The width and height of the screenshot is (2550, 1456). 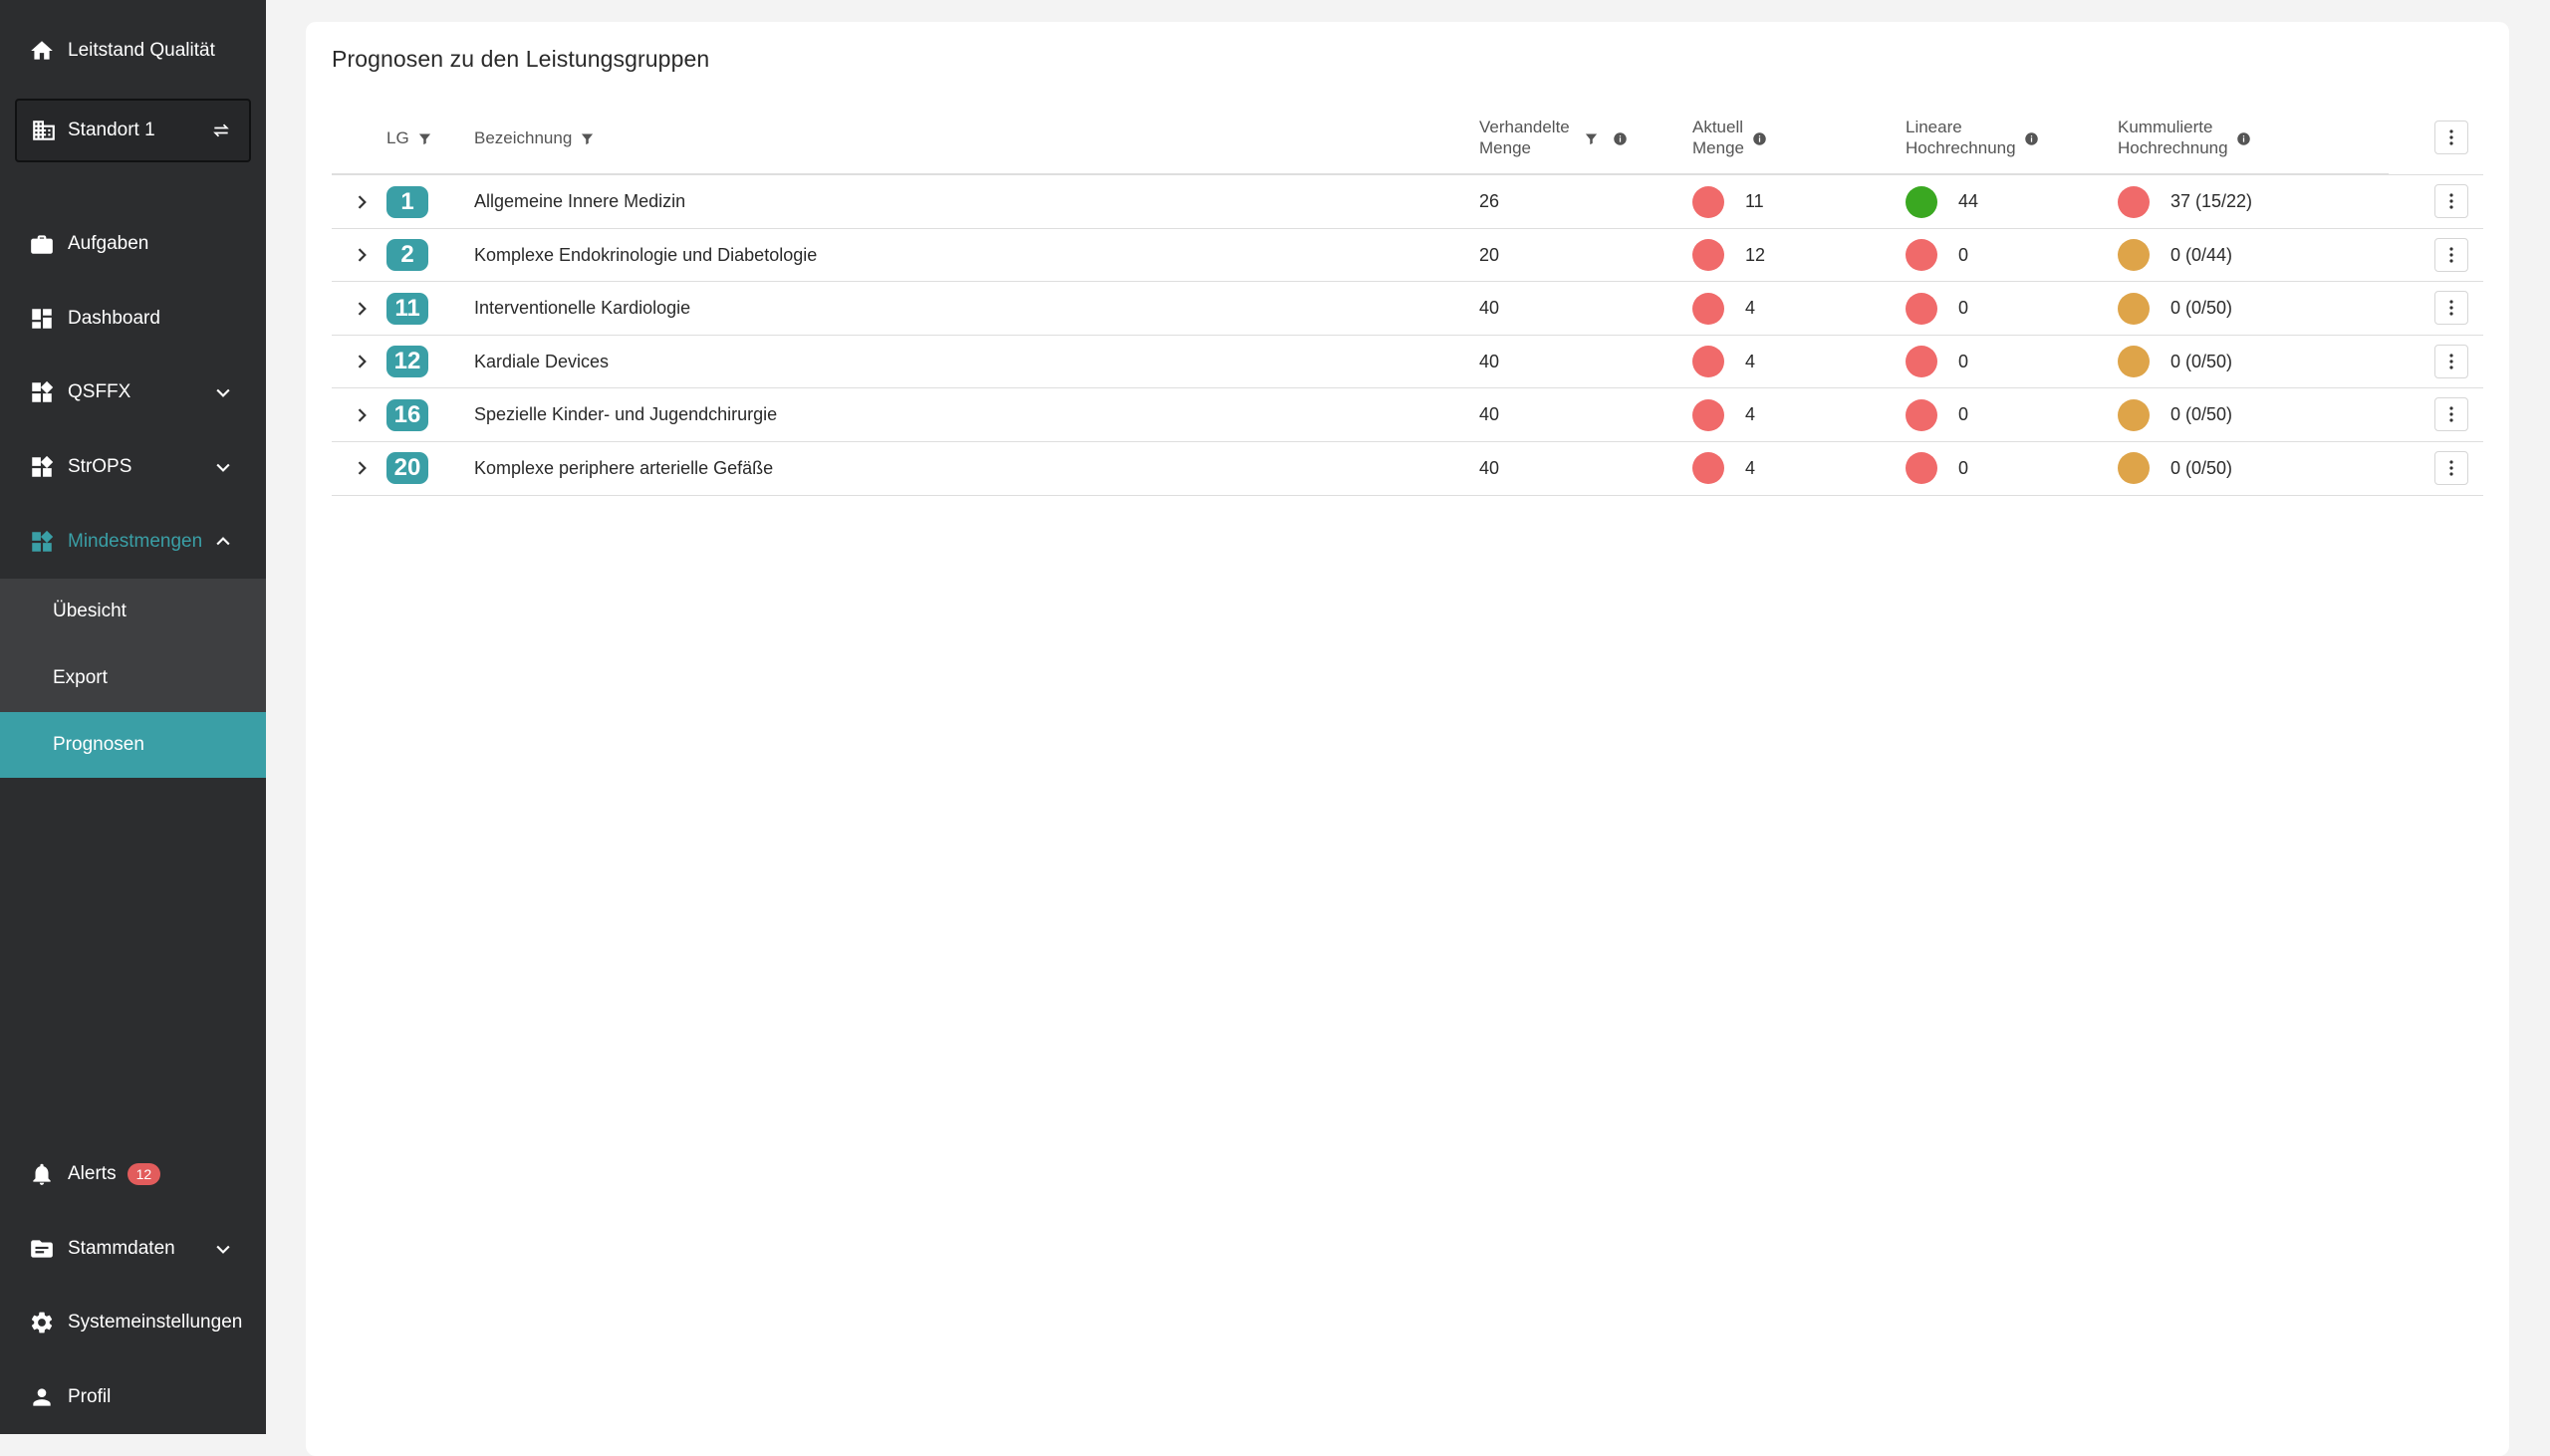 I want to click on bezeichnung-cell: Spezielle Kinder- und Jugendchirurgie, so click(x=626, y=414).